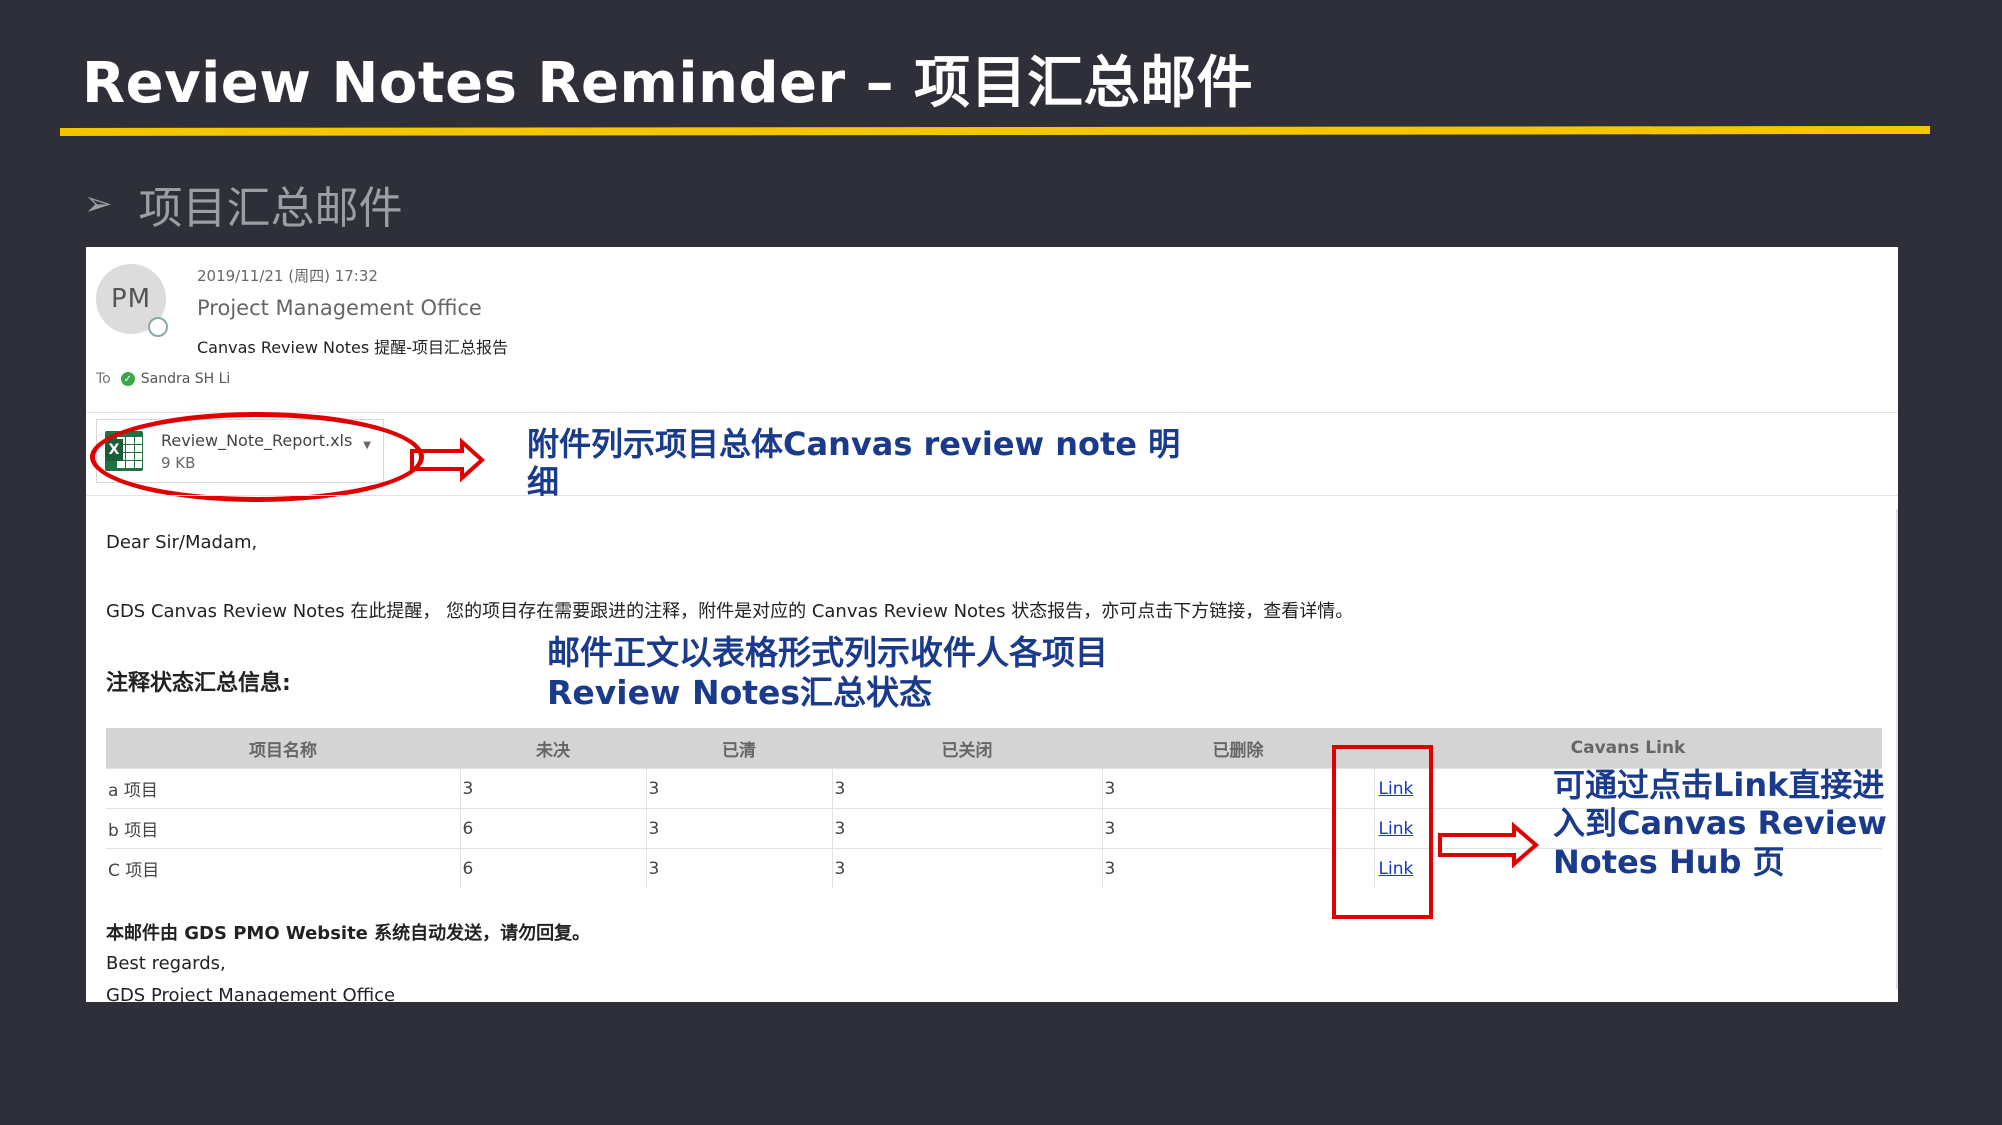  What do you see at coordinates (127, 379) in the screenshot?
I see `online-check-icon: ✓` at bounding box center [127, 379].